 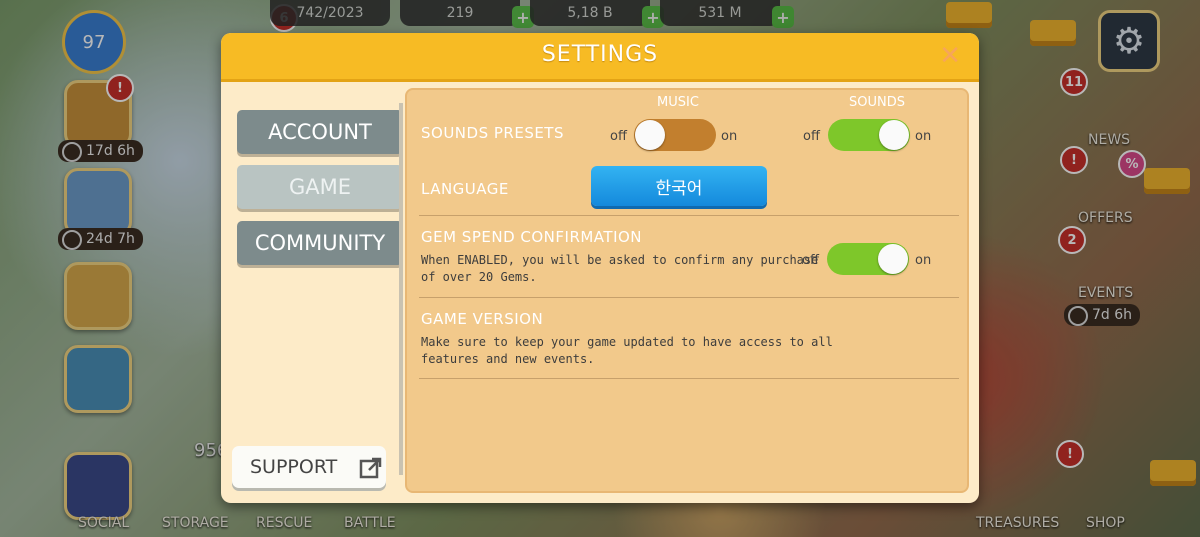 What do you see at coordinates (370, 467) in the screenshot?
I see `external-link-icon` at bounding box center [370, 467].